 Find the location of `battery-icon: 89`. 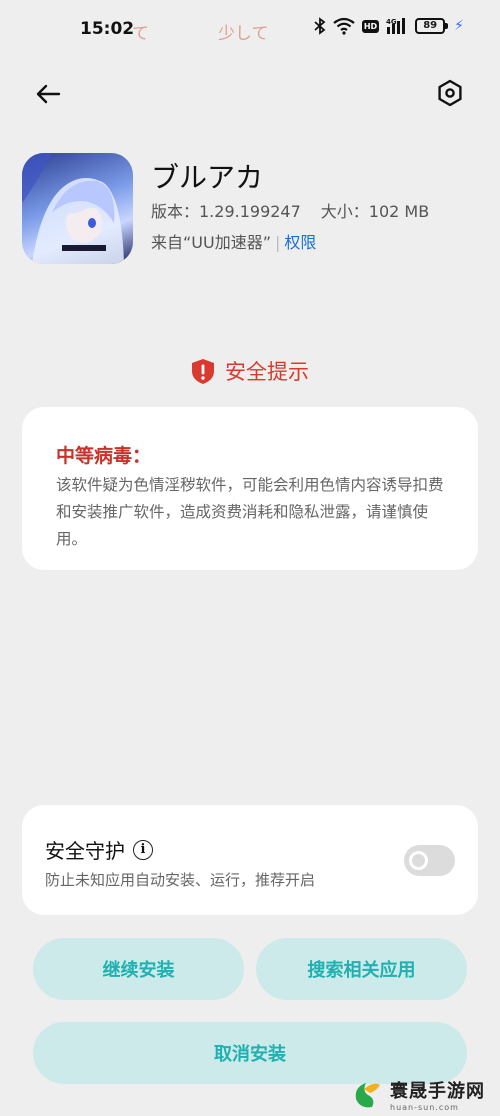

battery-icon: 89 is located at coordinates (432, 26).